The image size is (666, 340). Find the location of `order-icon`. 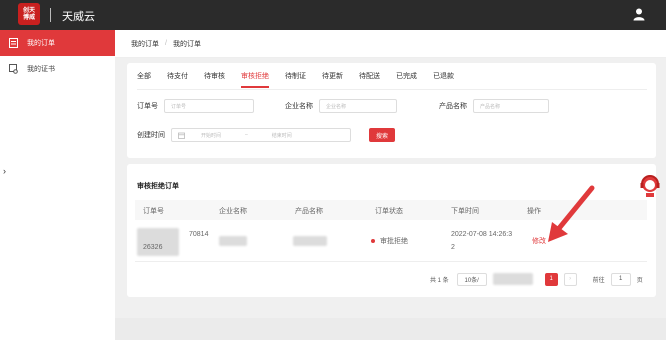

order-icon is located at coordinates (14, 43).